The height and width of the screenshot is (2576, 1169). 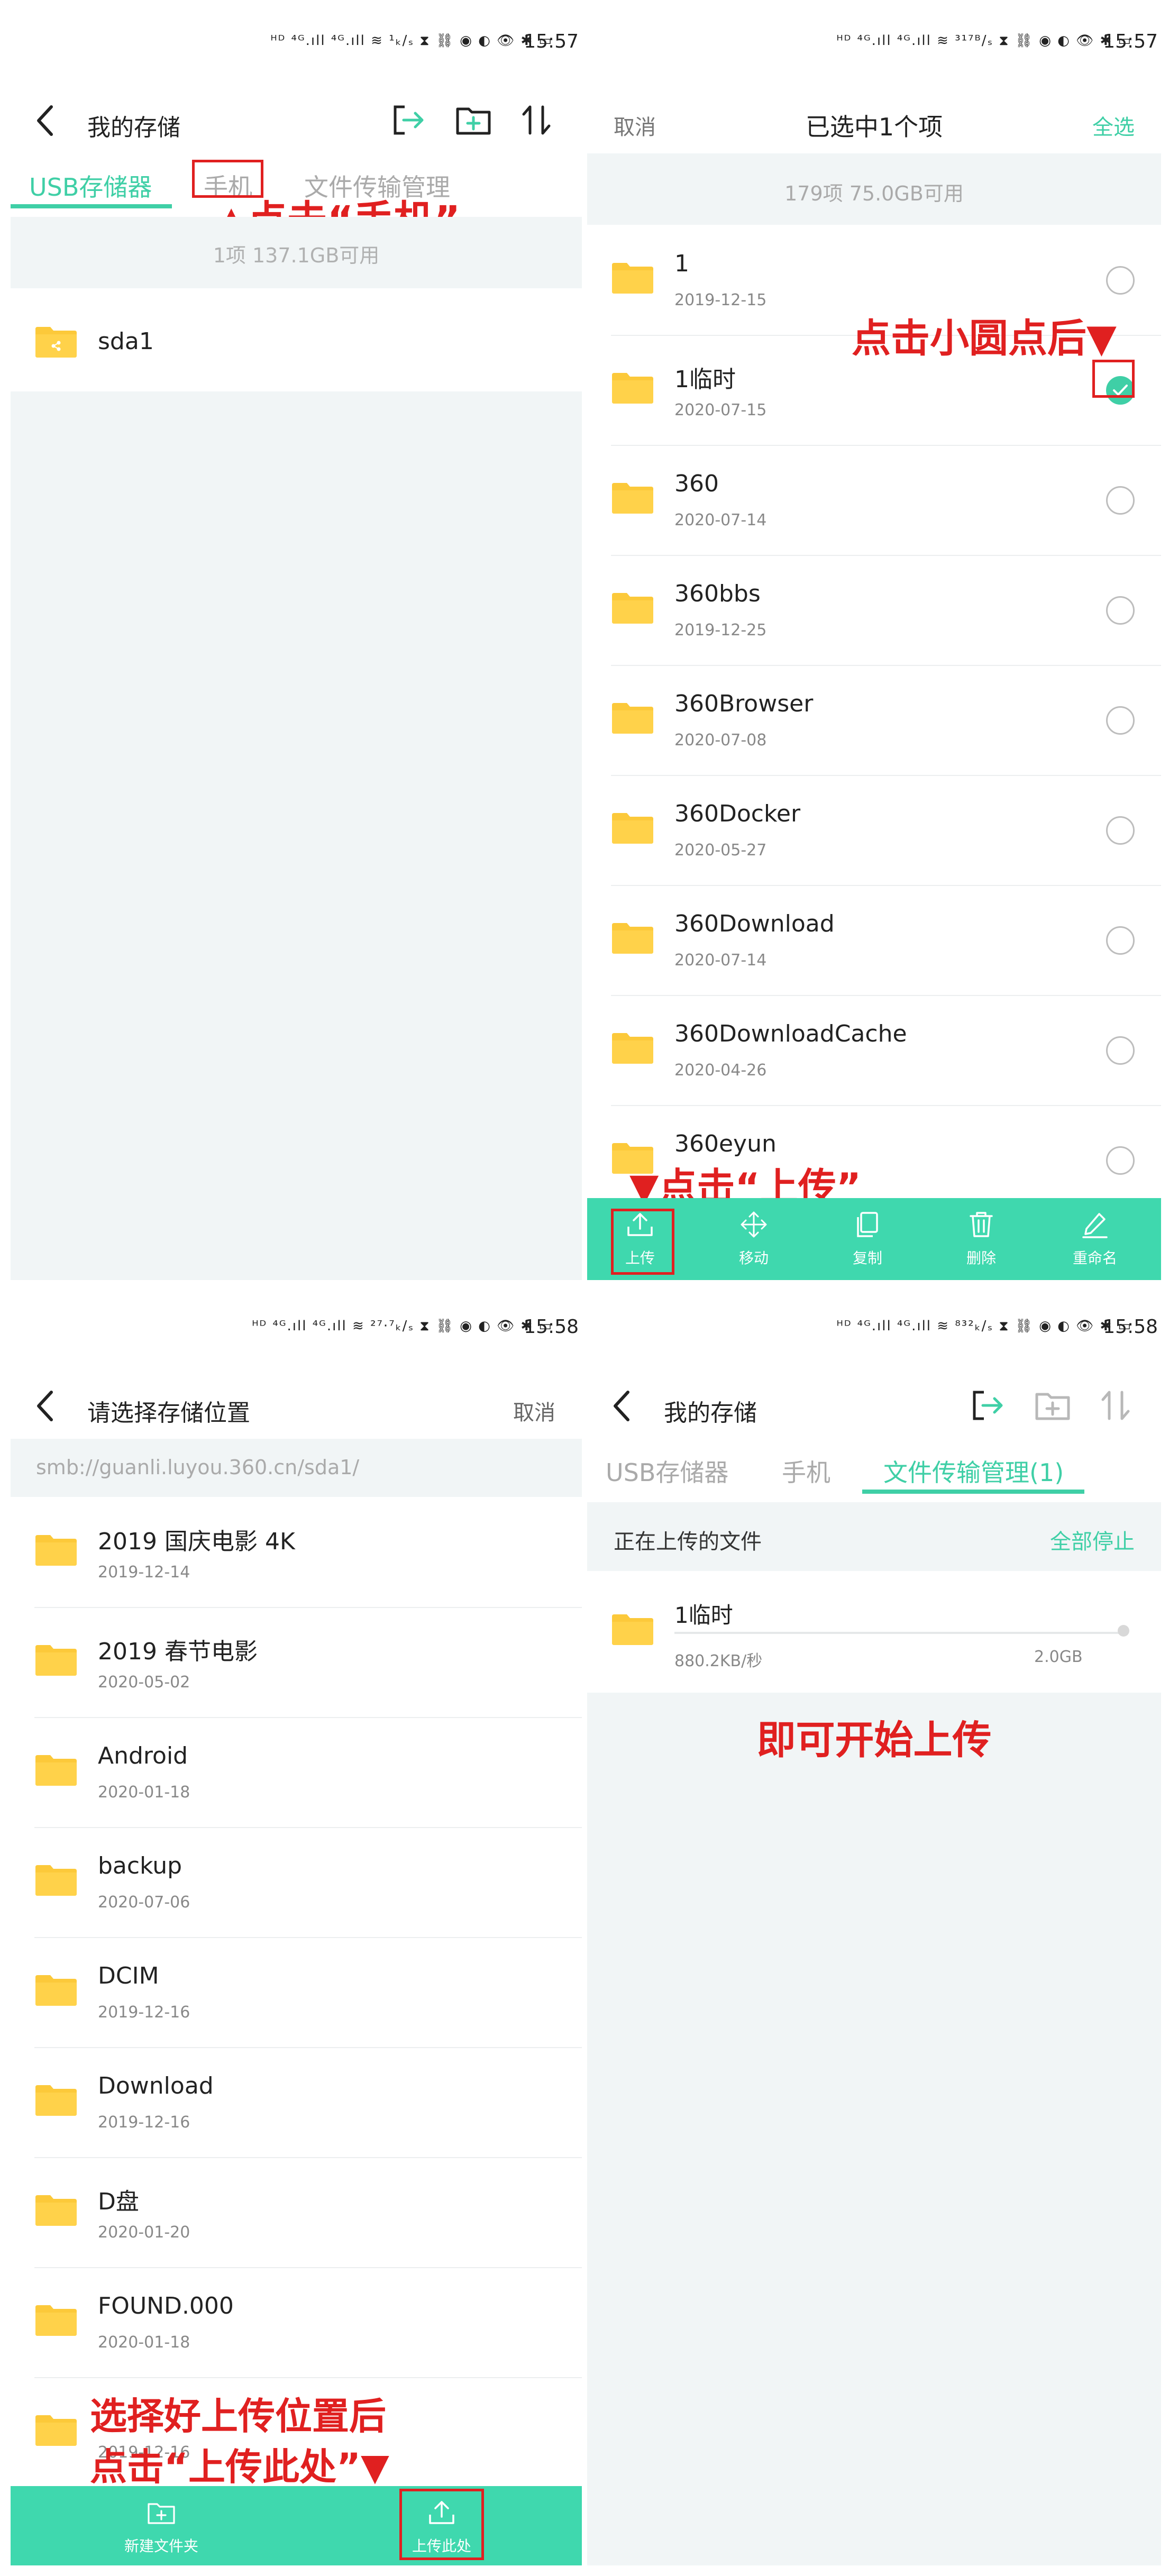 I want to click on item-date: 2020-04-26, so click(x=721, y=1070).